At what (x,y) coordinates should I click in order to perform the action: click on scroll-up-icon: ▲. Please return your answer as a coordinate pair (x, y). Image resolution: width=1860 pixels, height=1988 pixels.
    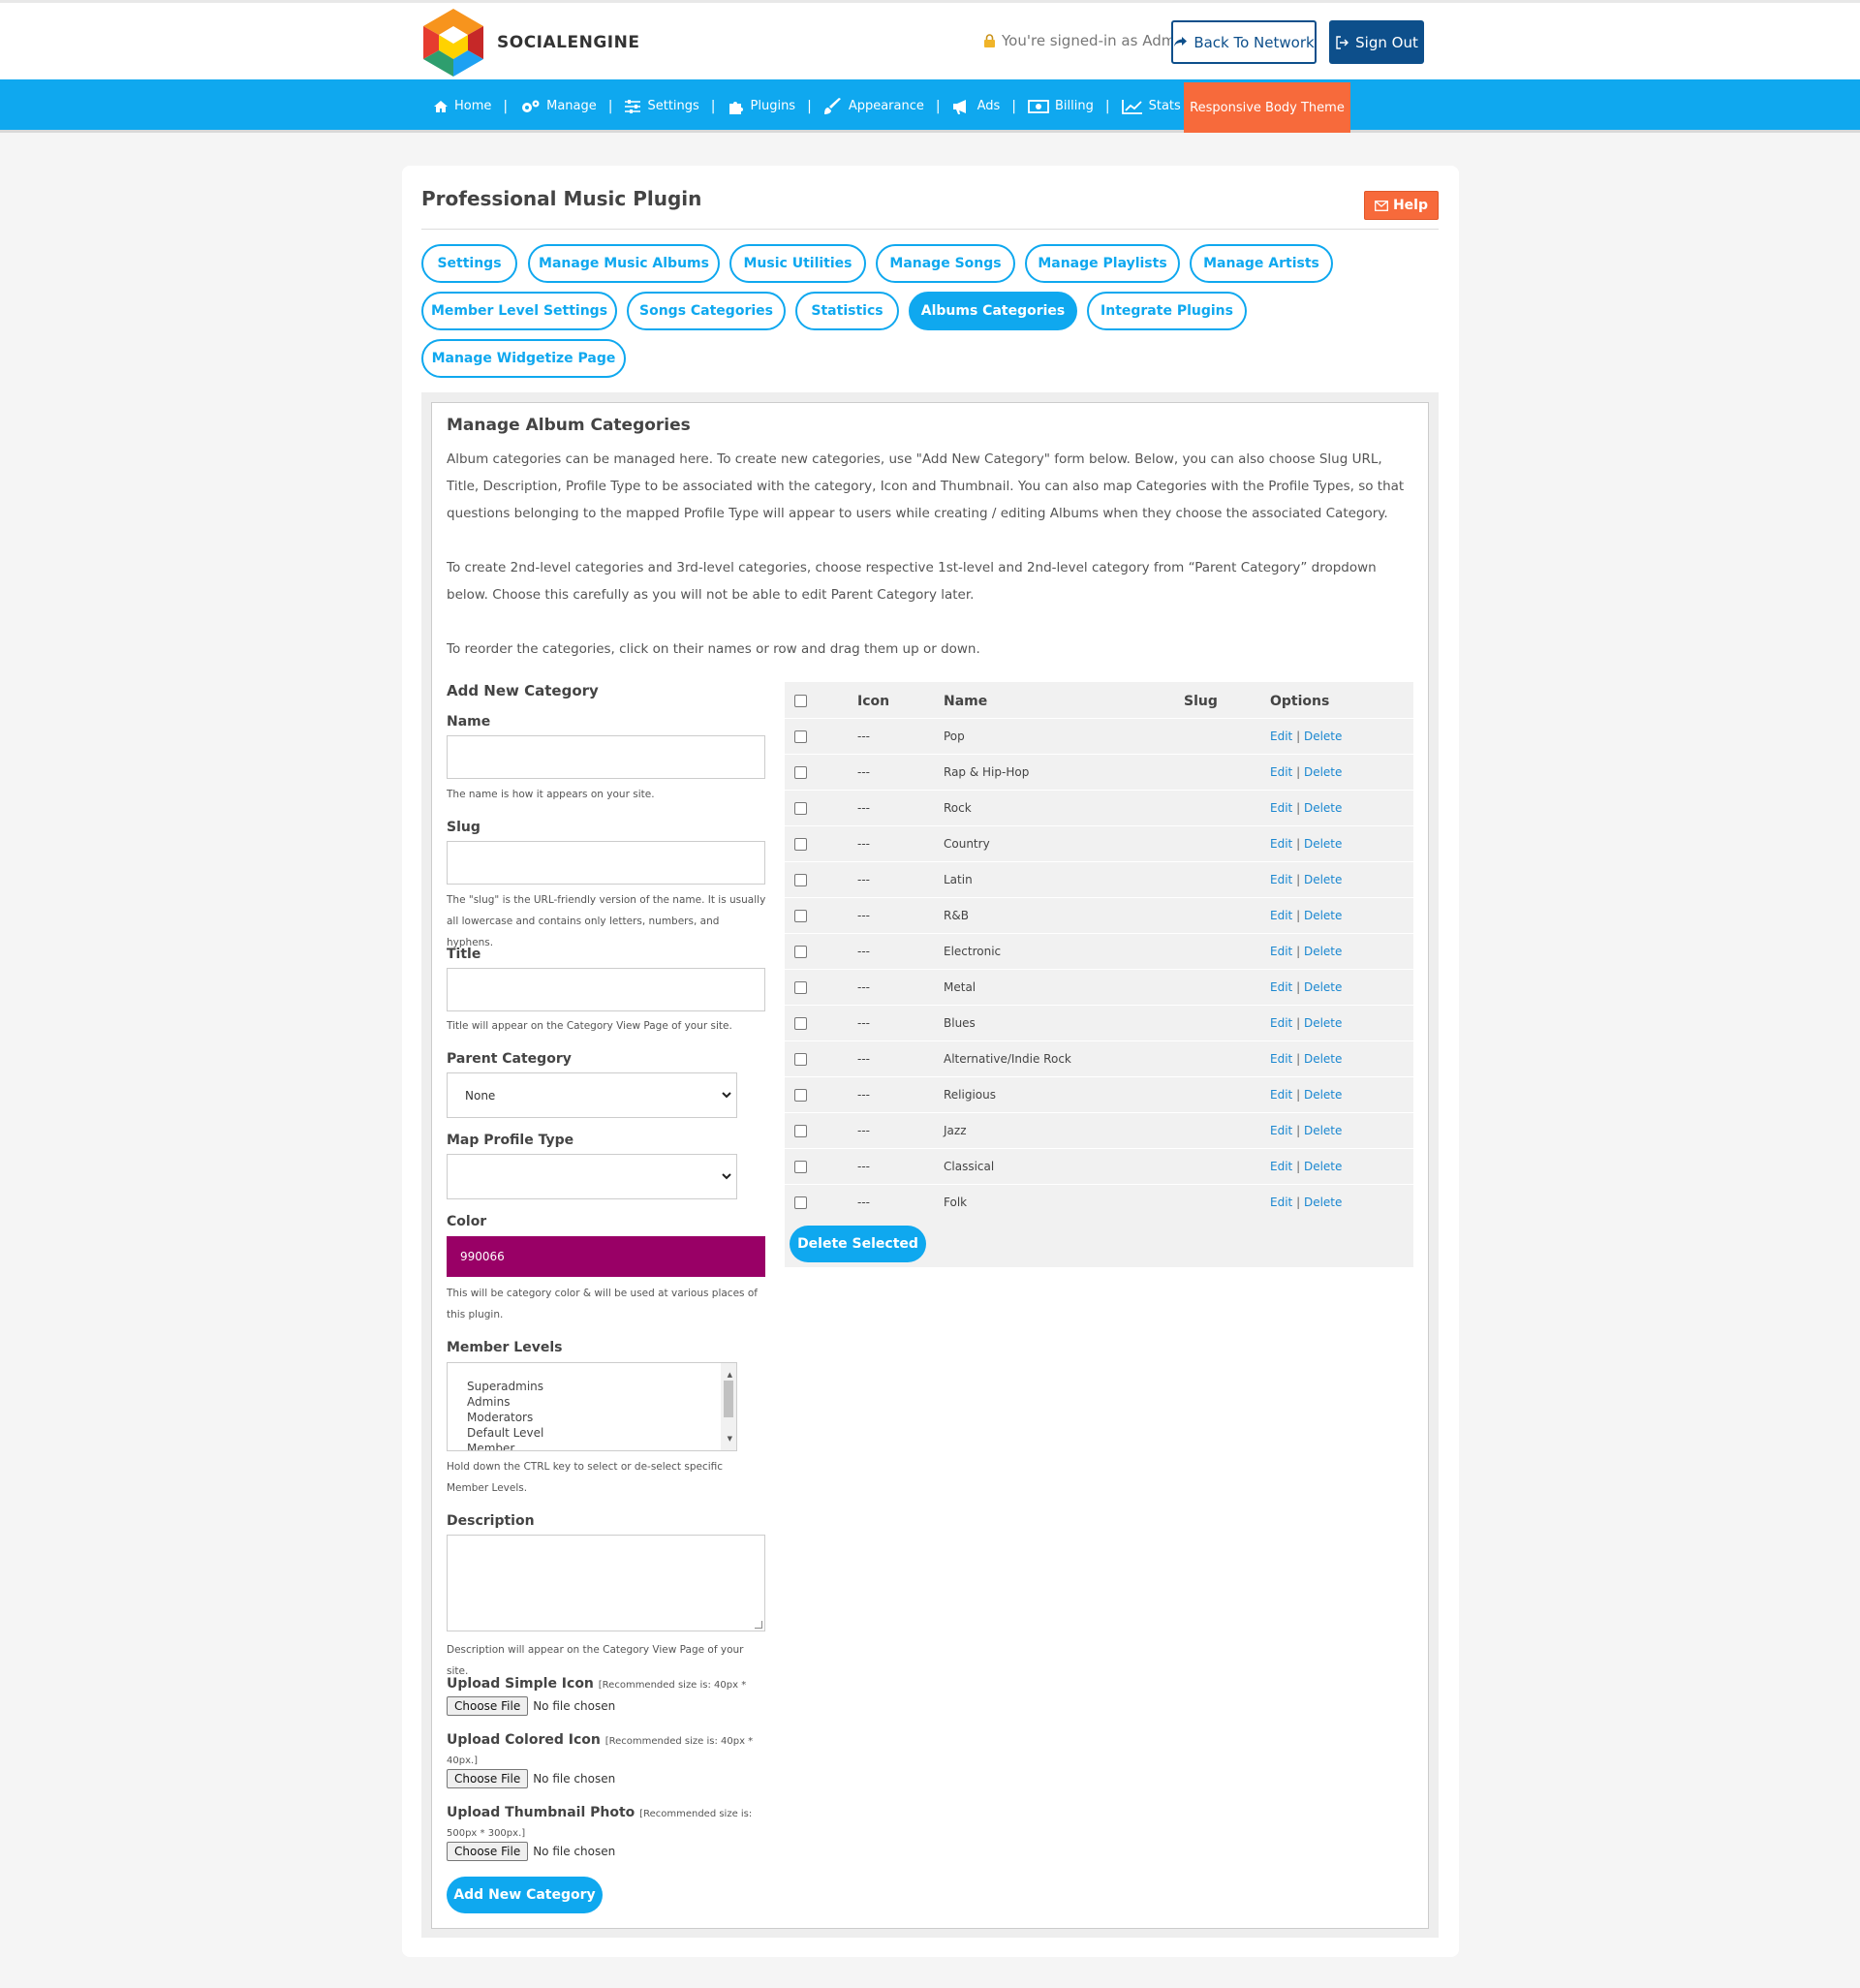
    Looking at the image, I should click on (730, 1374).